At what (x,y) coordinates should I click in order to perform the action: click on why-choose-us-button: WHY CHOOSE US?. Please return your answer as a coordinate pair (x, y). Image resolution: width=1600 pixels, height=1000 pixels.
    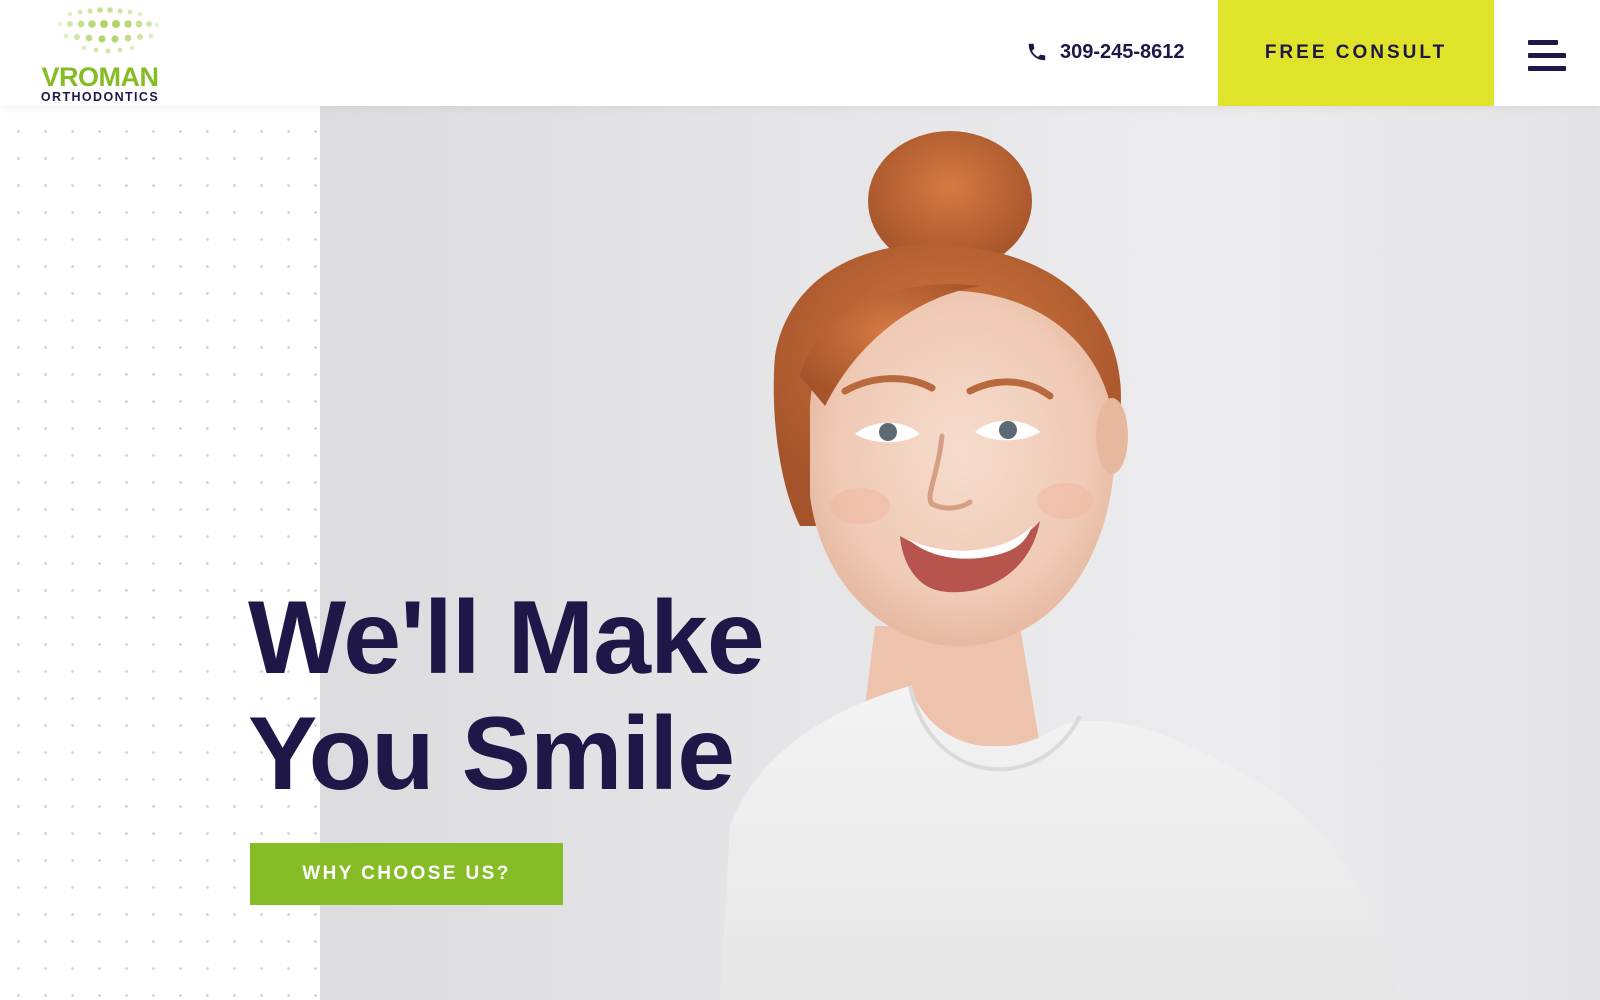
    Looking at the image, I should click on (406, 874).